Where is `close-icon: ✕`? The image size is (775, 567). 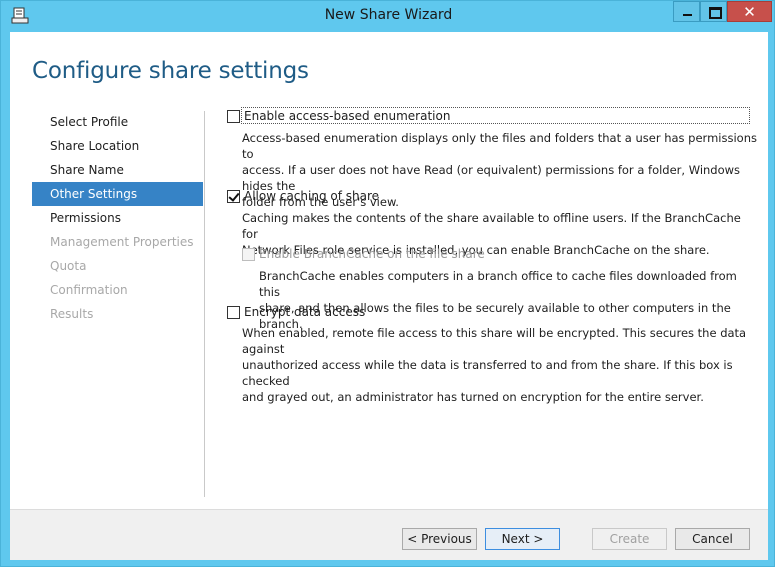
close-icon: ✕ is located at coordinates (749, 12).